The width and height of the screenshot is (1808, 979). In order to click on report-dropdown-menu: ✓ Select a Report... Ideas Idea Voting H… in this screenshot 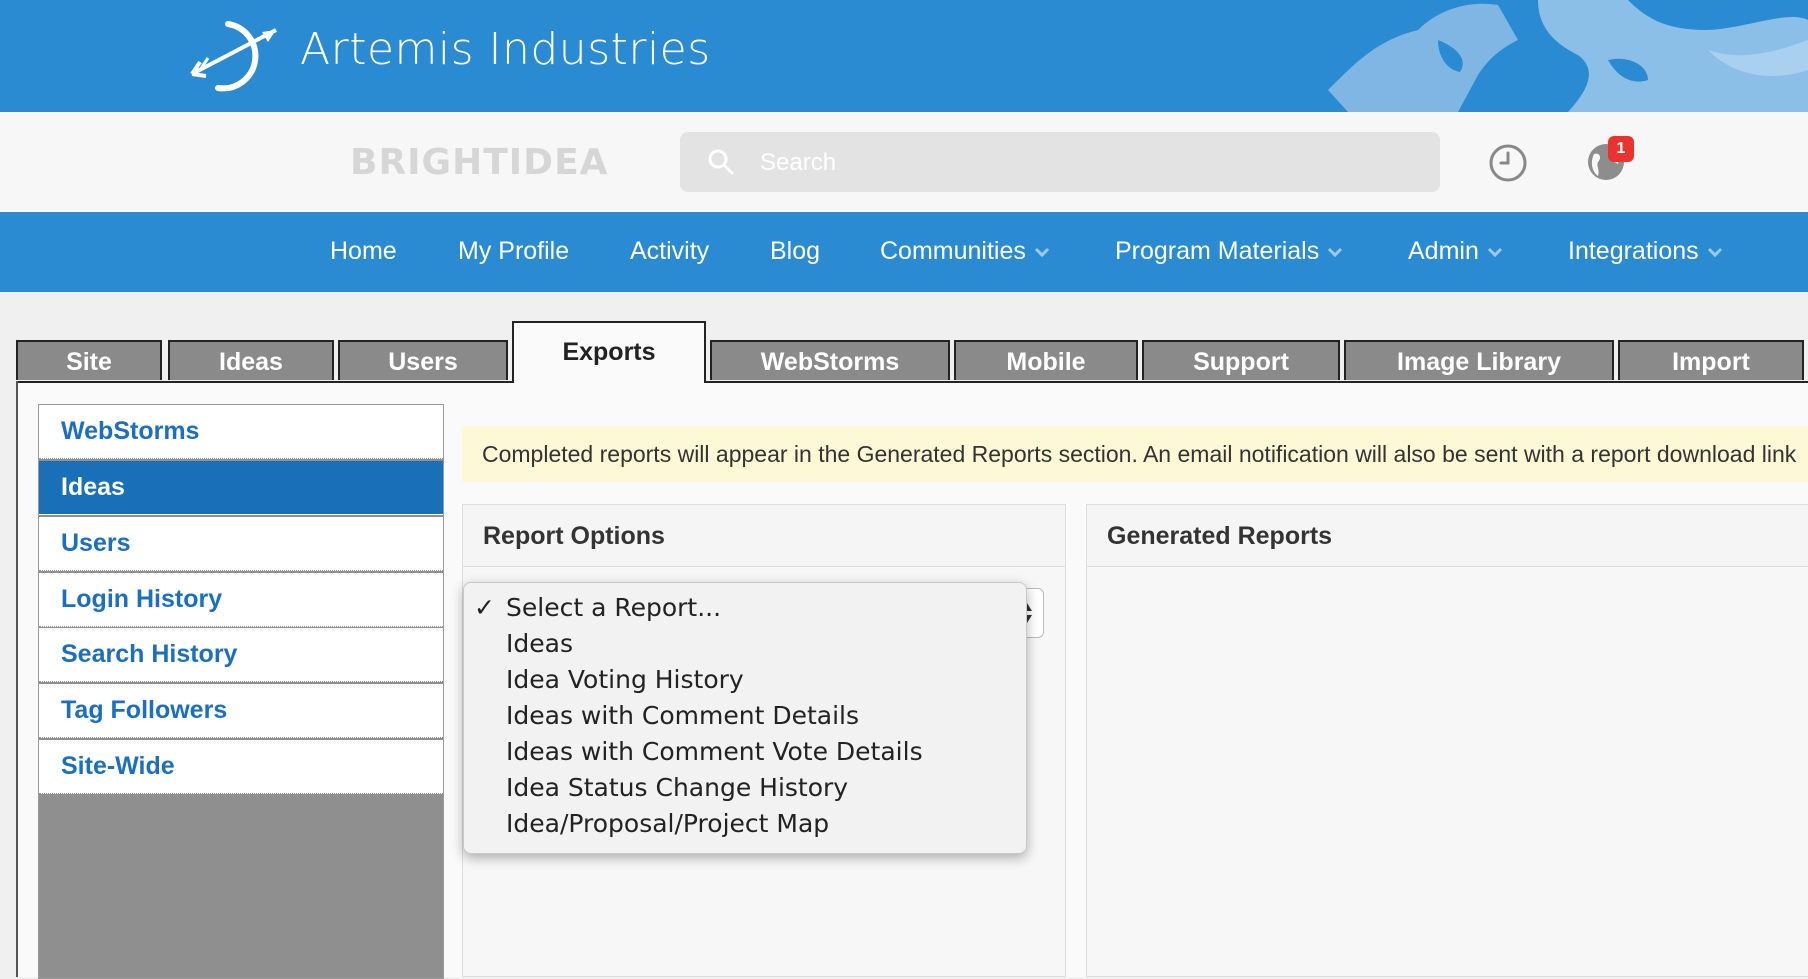, I will do `click(745, 718)`.